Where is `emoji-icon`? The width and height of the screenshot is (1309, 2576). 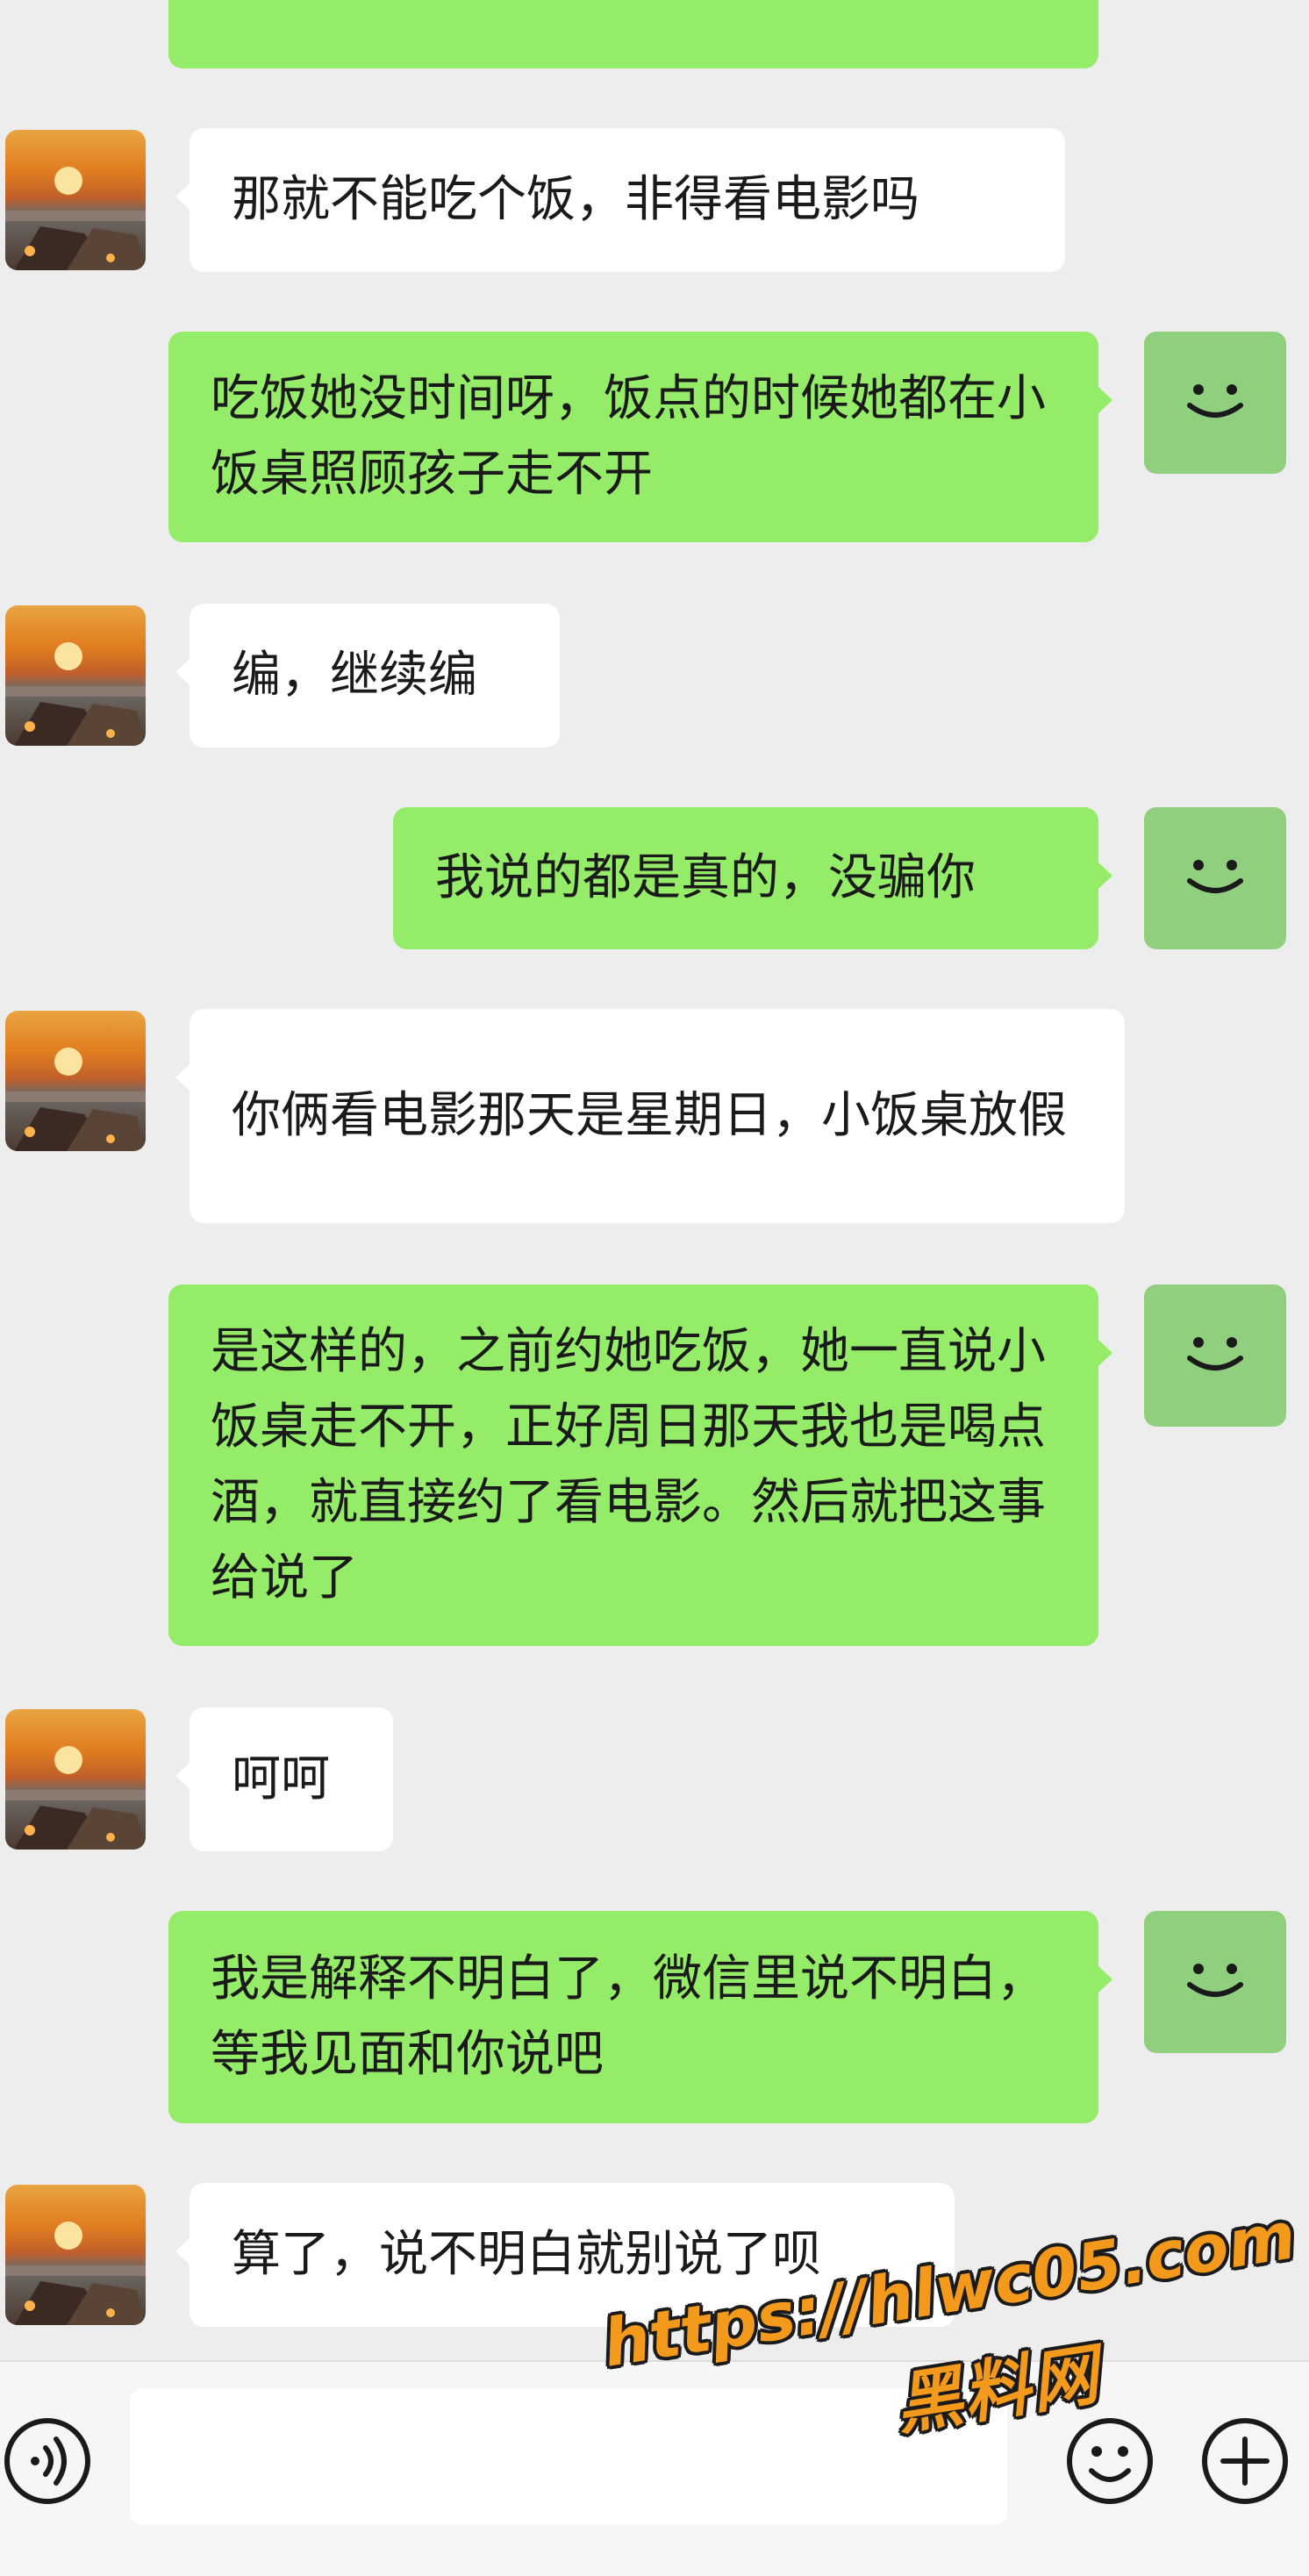
emoji-icon is located at coordinates (1110, 2461).